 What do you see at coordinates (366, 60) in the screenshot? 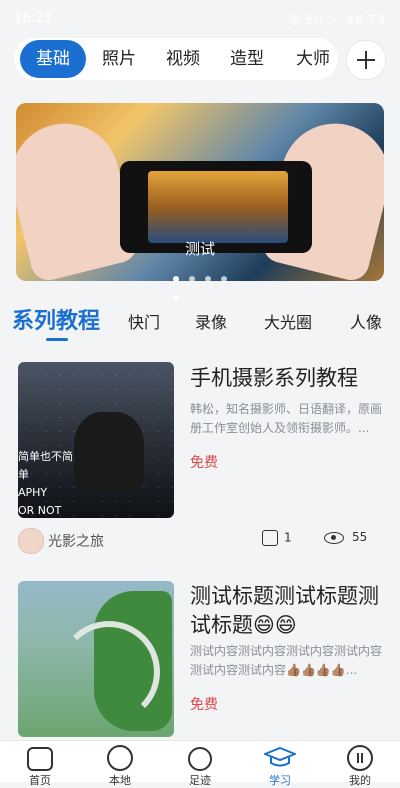
I see `add-button` at bounding box center [366, 60].